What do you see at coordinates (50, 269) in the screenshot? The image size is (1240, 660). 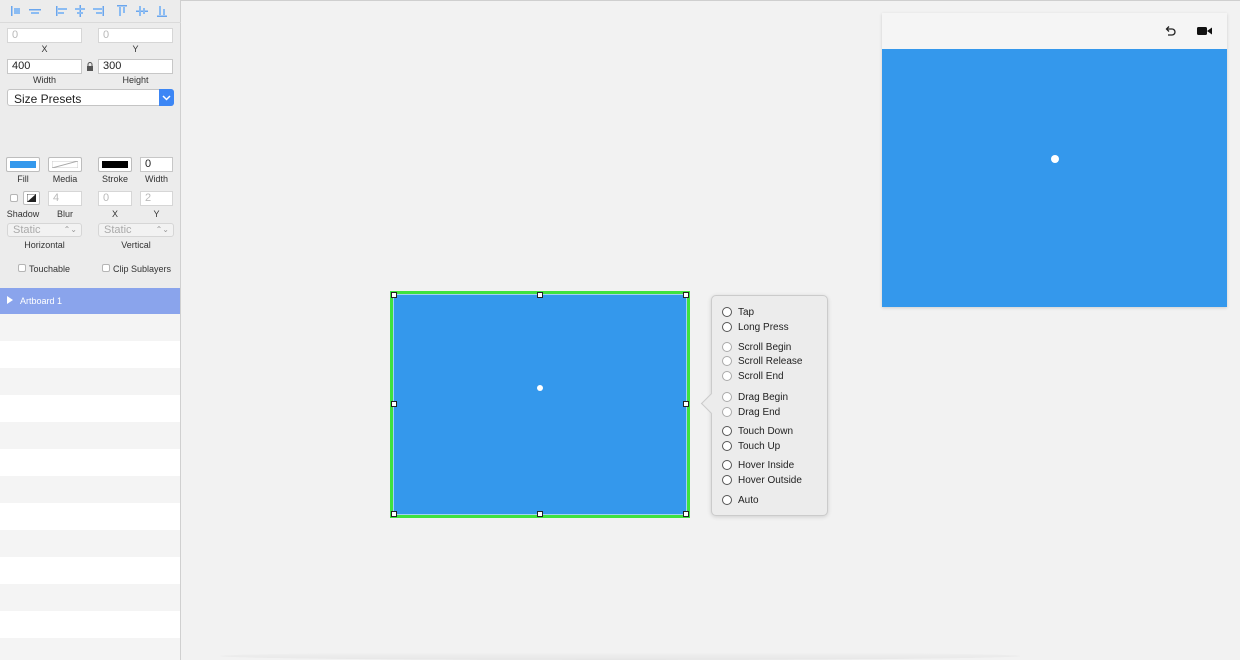 I see `touchable-label: Touchable` at bounding box center [50, 269].